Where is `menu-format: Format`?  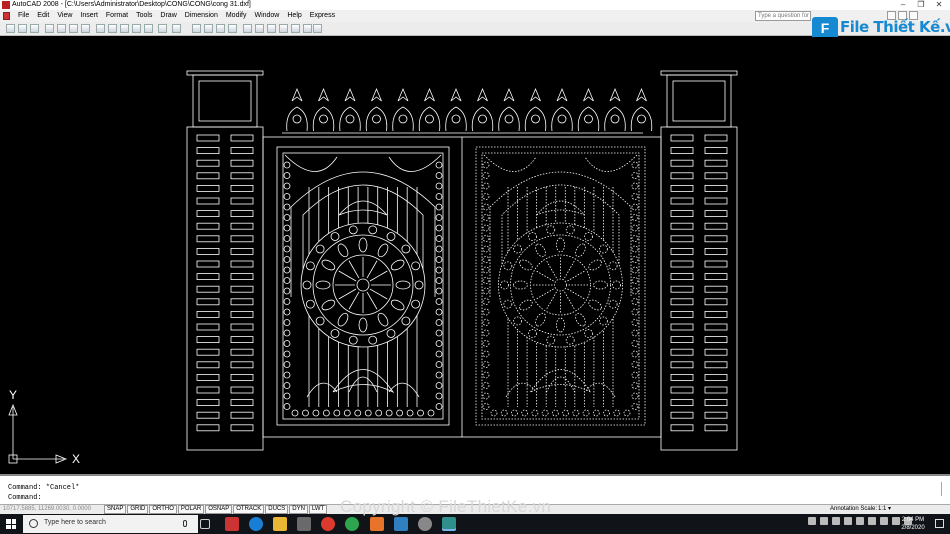 menu-format: Format is located at coordinates (117, 16).